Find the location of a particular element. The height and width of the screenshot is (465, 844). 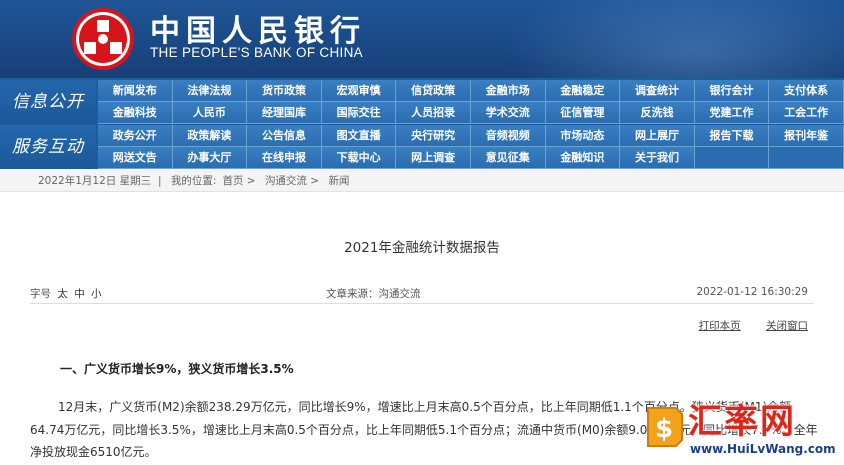

article-title: 2021年金融统计数据报告 is located at coordinates (422, 248).